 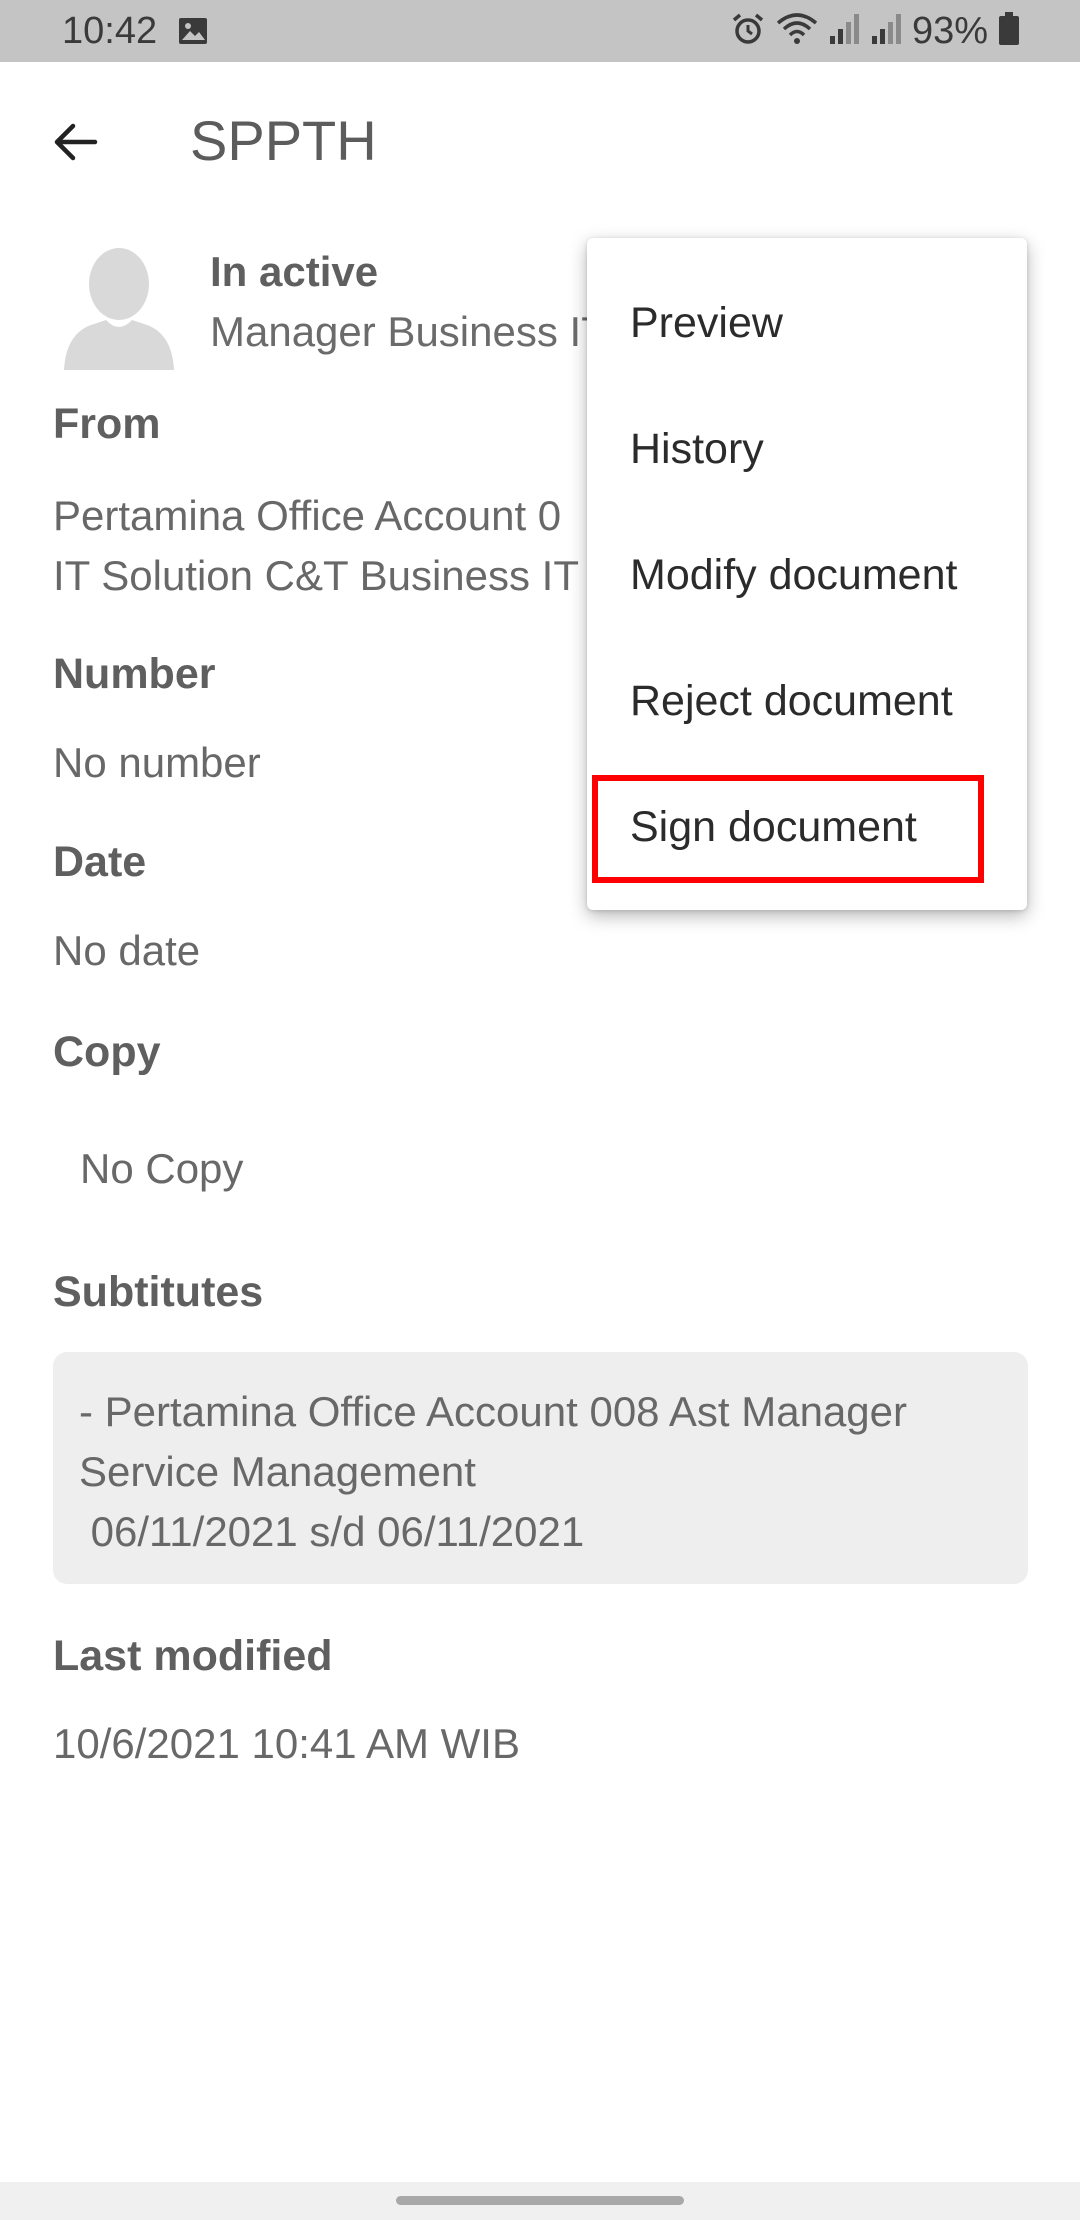 I want to click on last-modified-value: 10/6/2021 10:41 AM WIB, so click(x=286, y=1743).